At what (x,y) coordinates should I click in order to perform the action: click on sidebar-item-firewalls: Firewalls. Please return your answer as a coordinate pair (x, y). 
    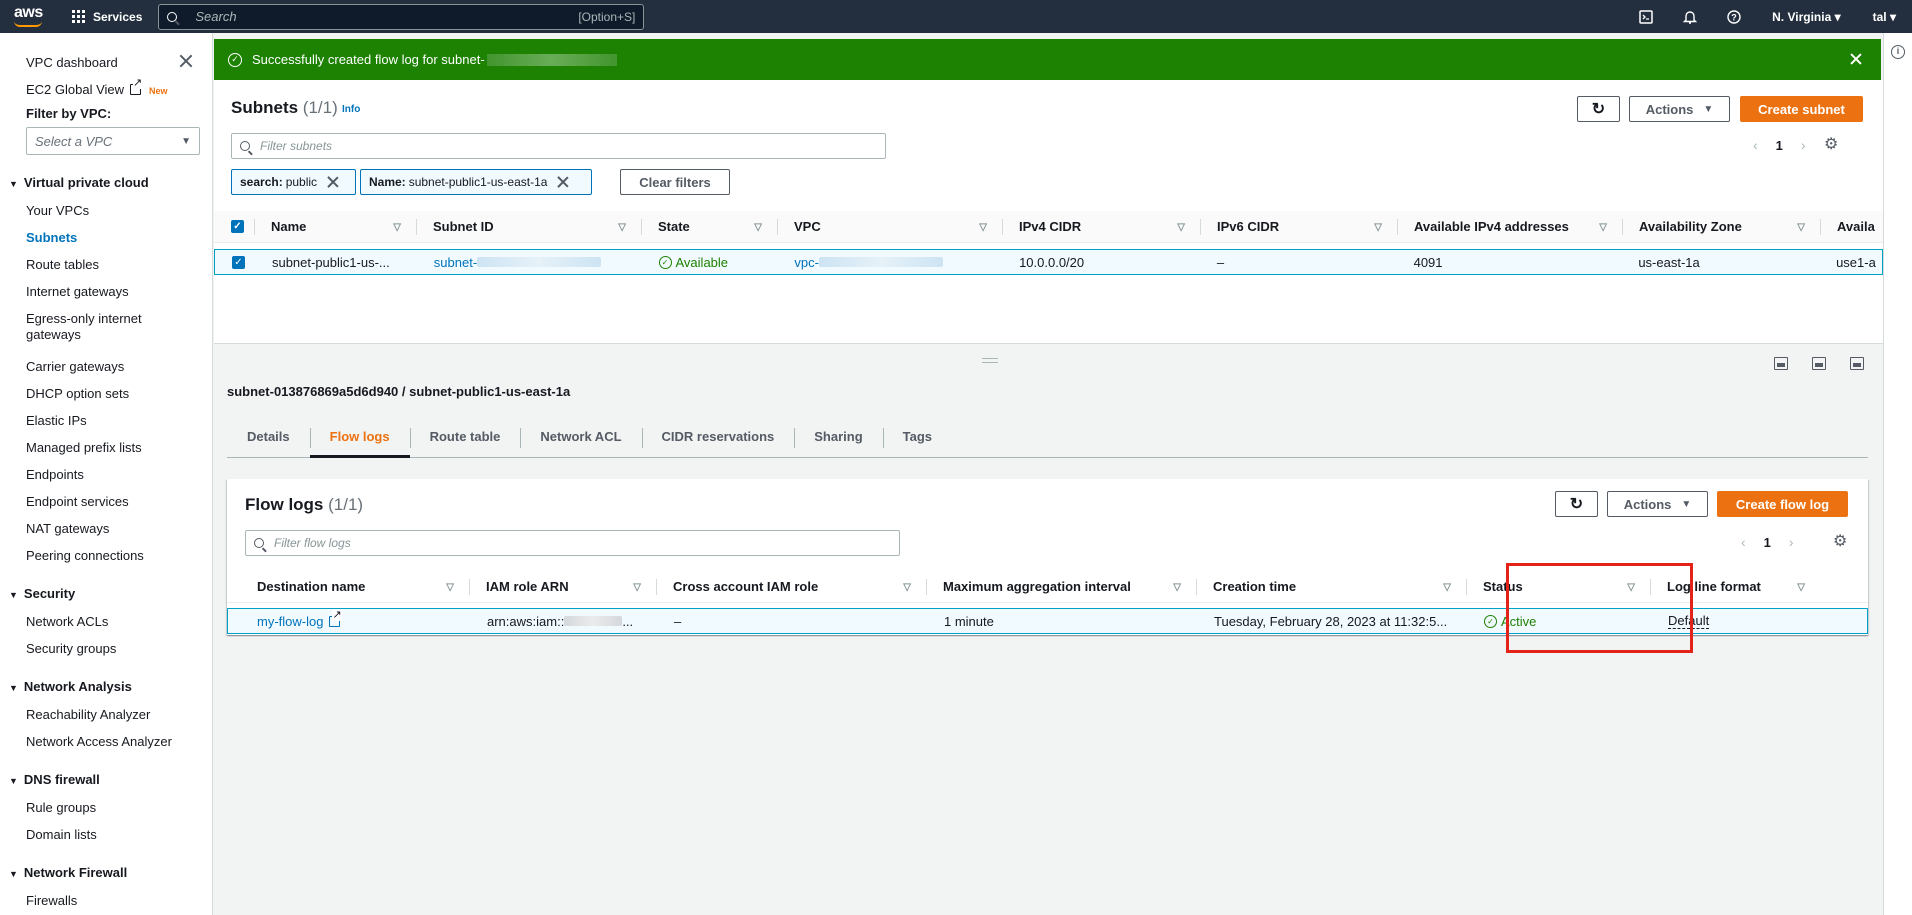
    Looking at the image, I should click on (51, 901).